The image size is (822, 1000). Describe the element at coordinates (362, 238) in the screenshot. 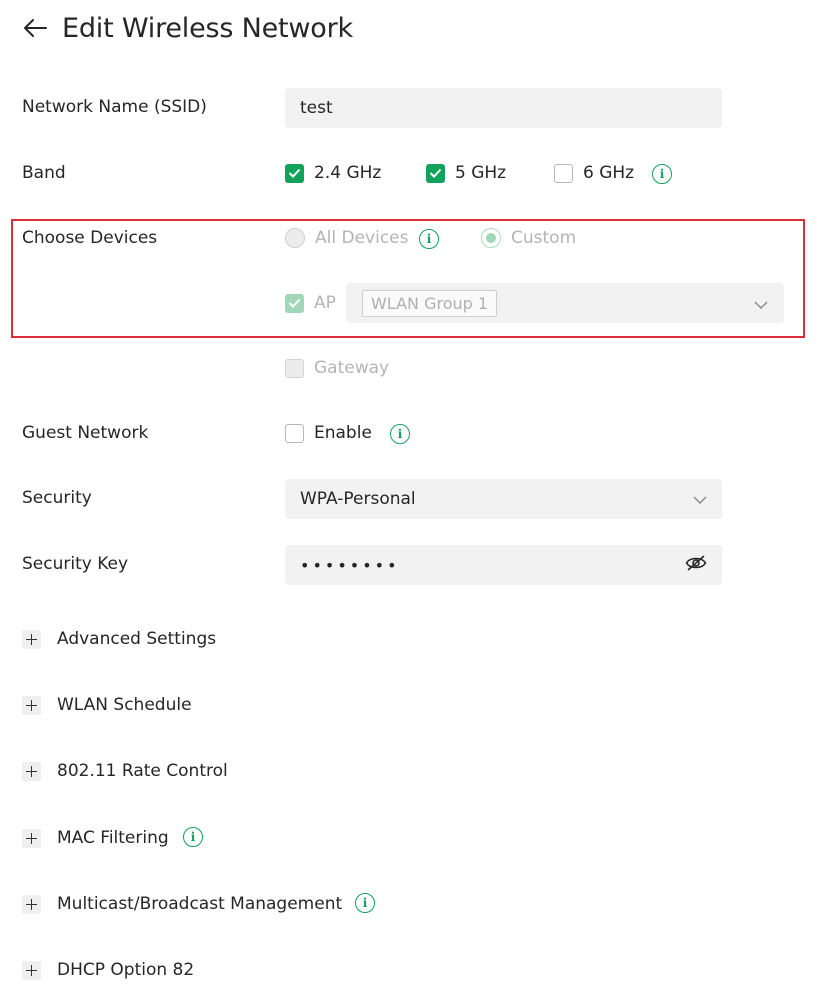

I see `all-devices-label: All Devices` at that location.